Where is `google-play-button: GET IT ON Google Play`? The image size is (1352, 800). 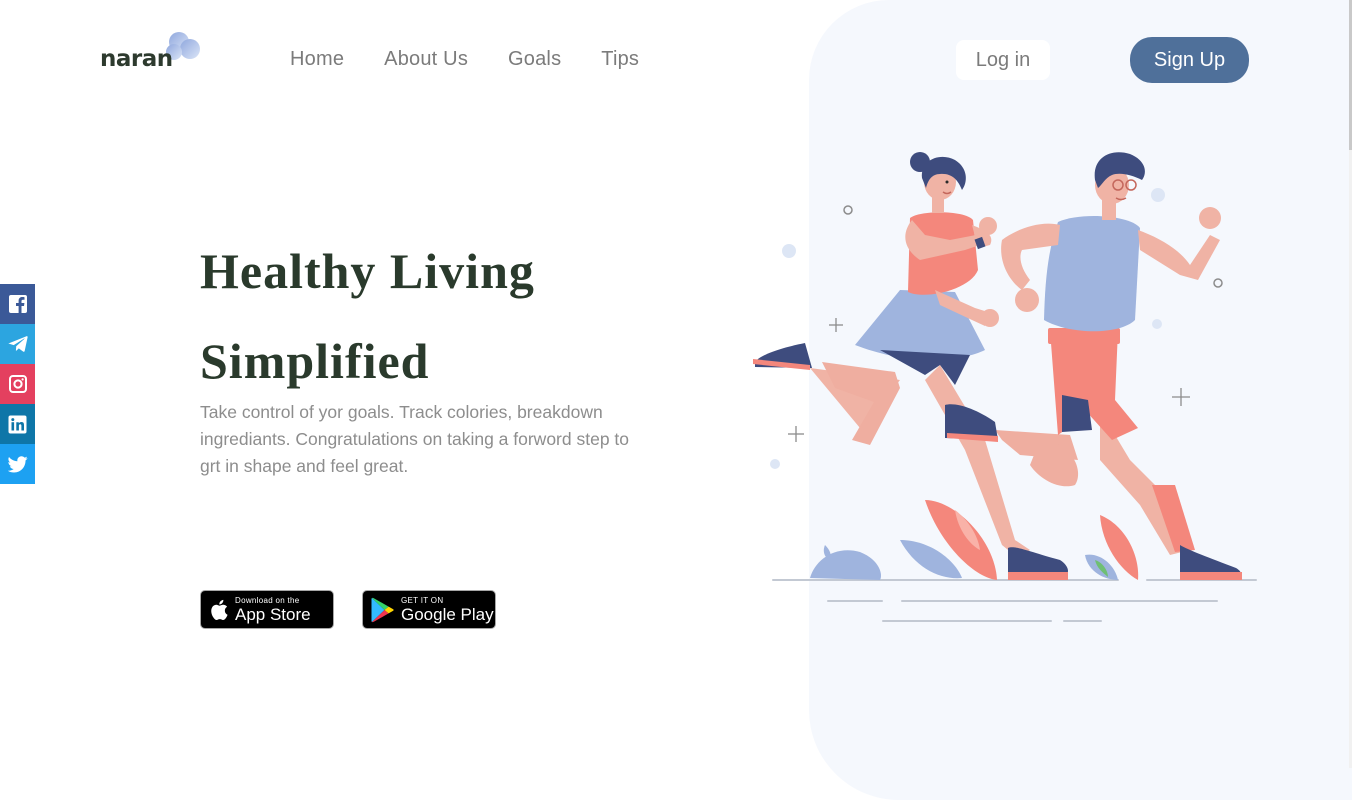
google-play-button: GET IT ON Google Play is located at coordinates (429, 609).